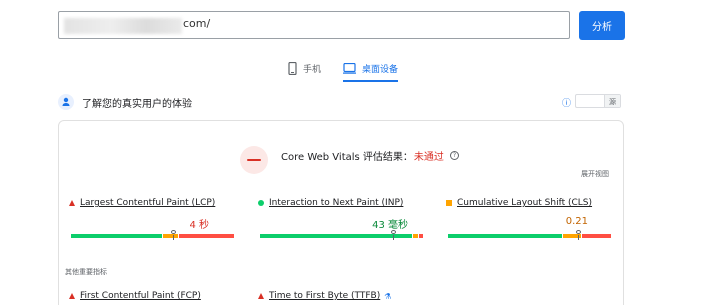 This screenshot has width=720, height=305. I want to click on phone-icon, so click(292, 68).